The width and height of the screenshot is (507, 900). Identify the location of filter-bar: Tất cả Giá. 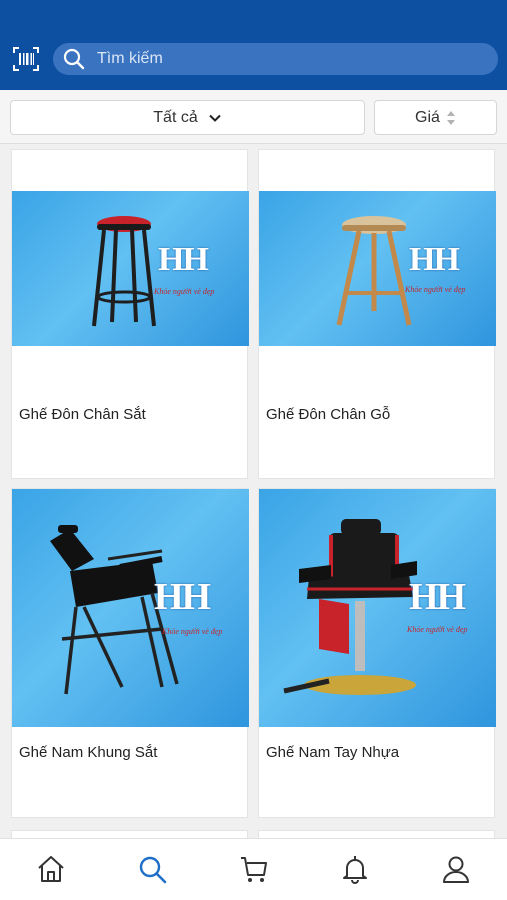
(253, 117).